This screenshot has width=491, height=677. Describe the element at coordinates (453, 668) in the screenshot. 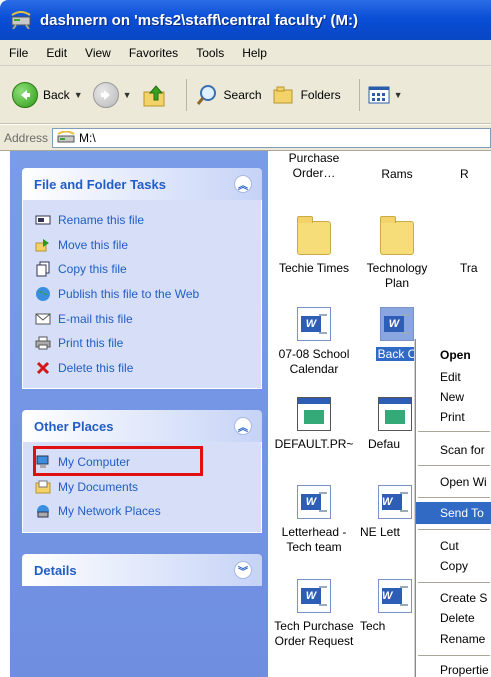

I see `context-properties: Propertie` at that location.